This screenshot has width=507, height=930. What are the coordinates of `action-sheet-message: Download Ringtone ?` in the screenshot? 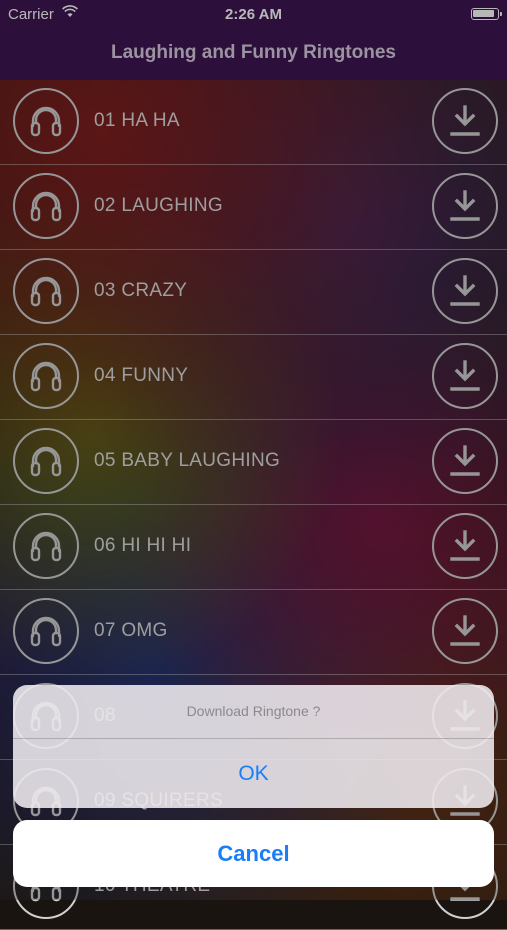 It's located at (253, 712).